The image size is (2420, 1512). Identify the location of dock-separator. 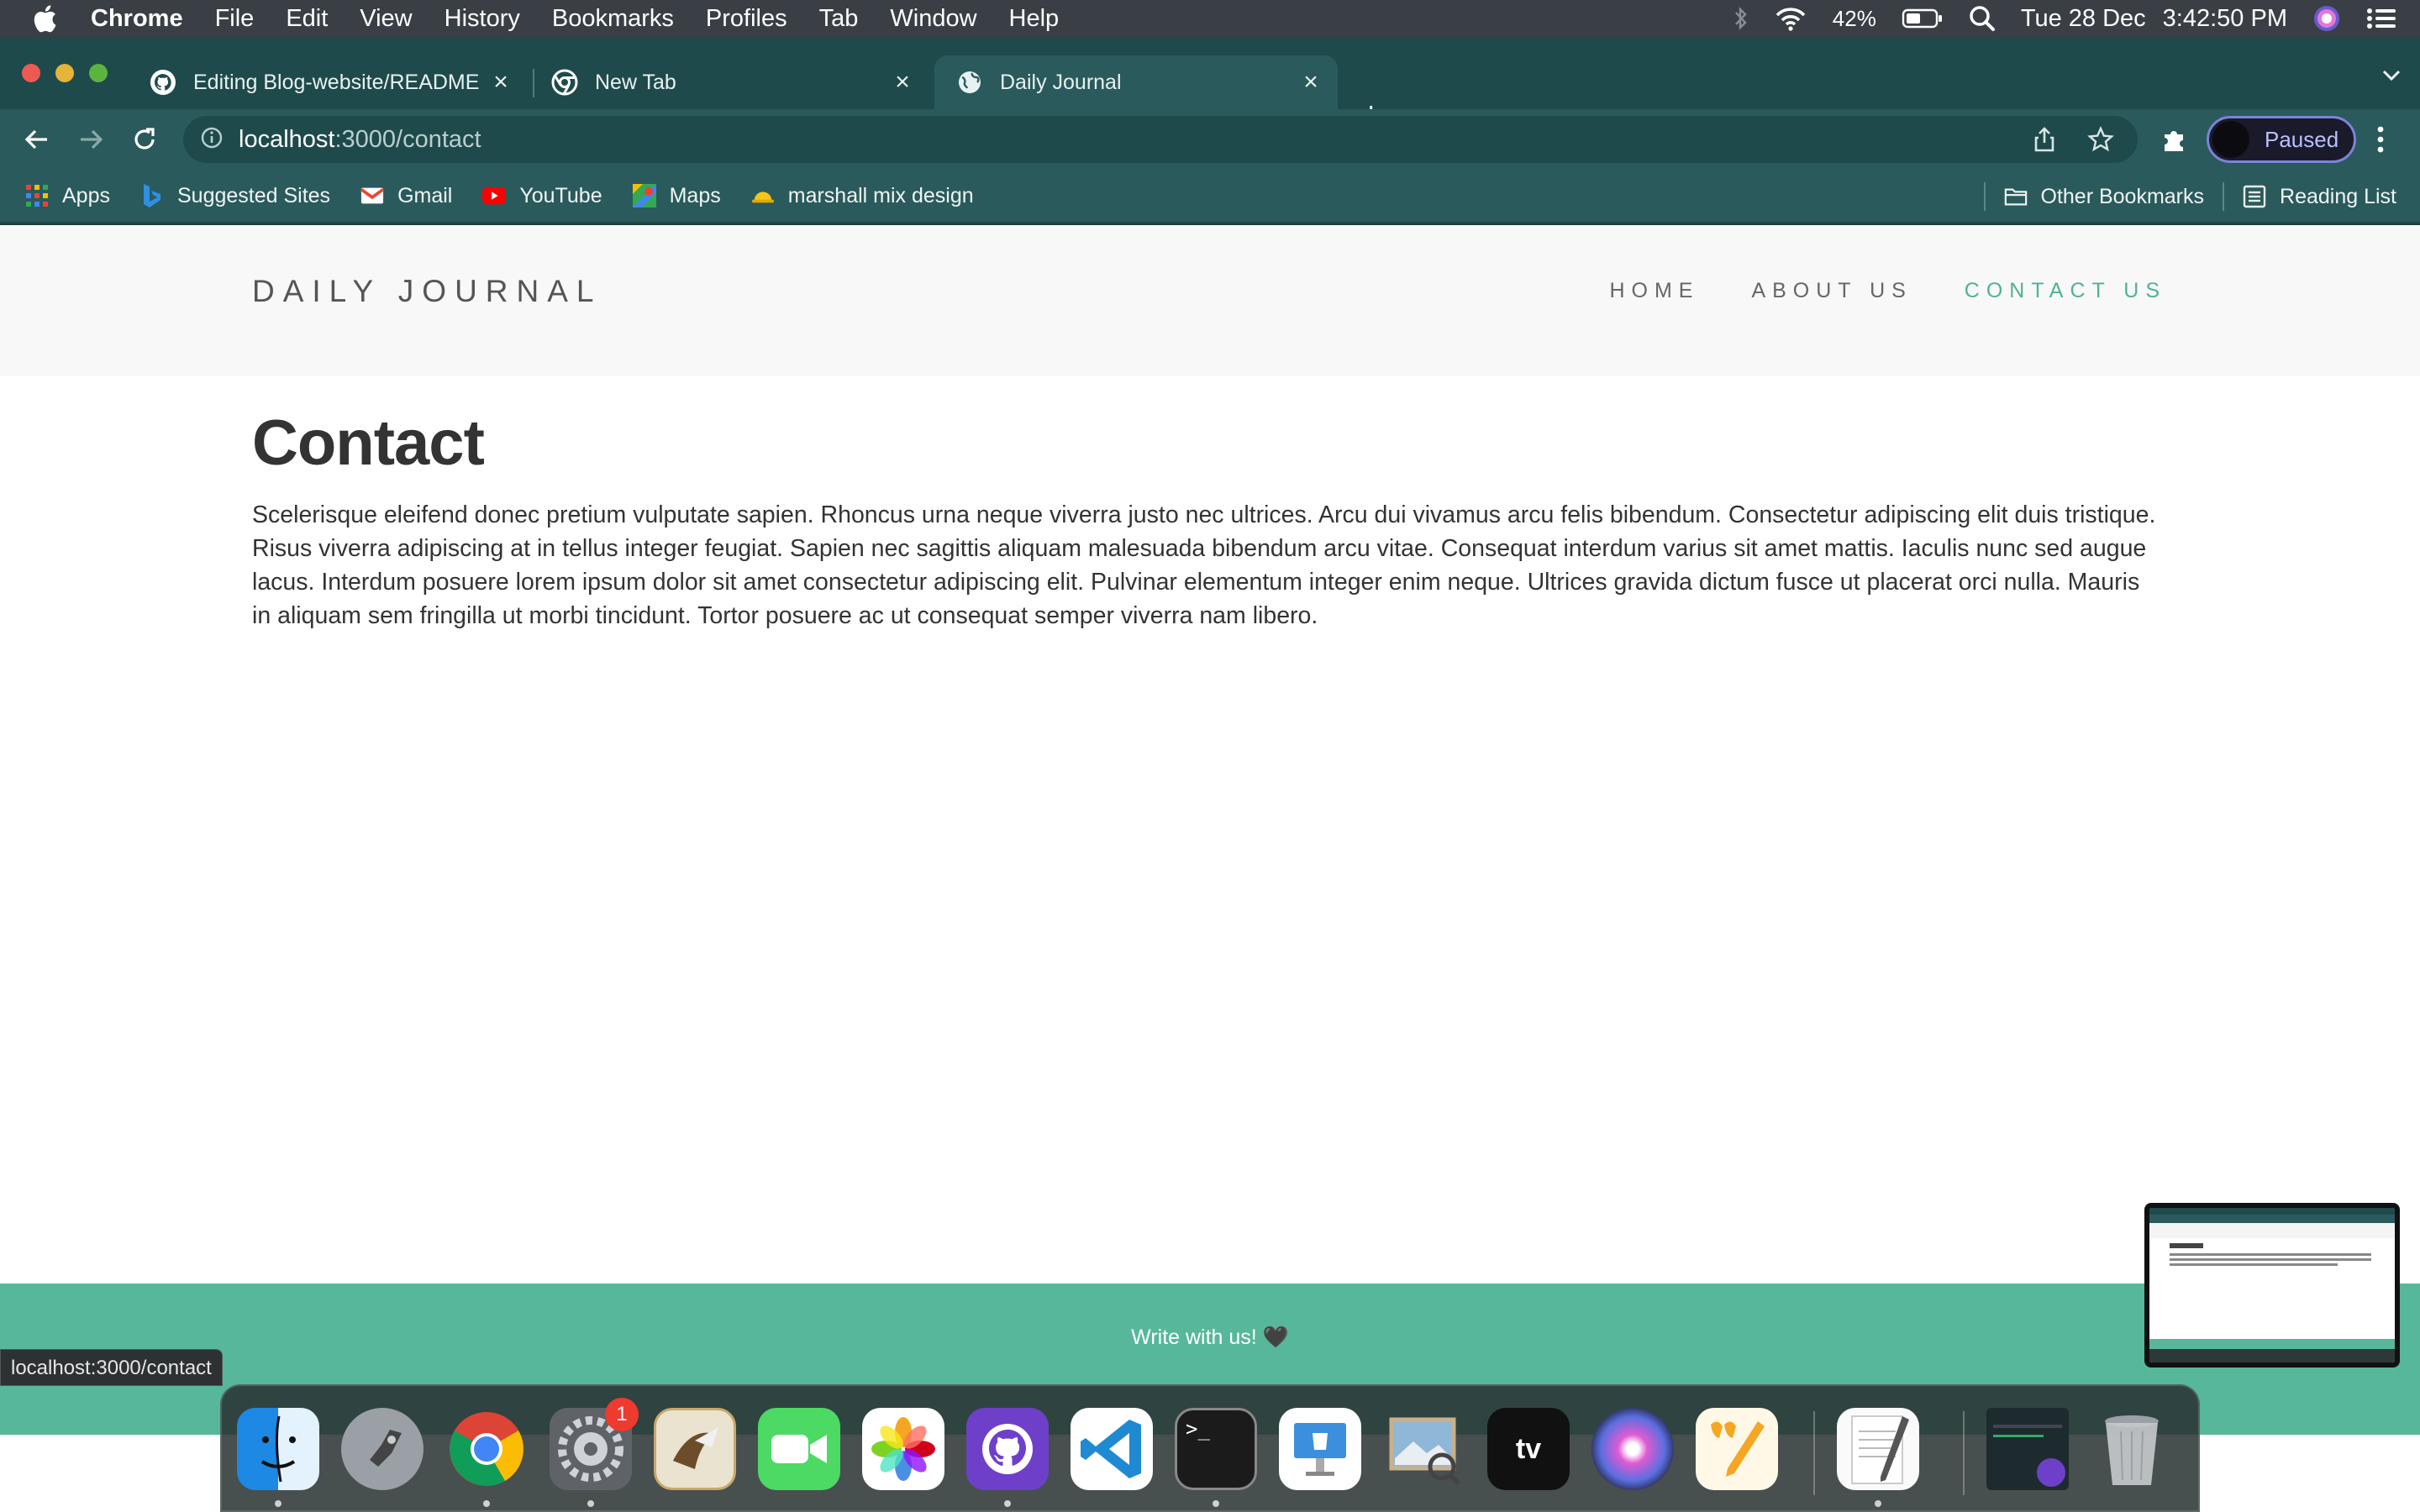
(1814, 1453).